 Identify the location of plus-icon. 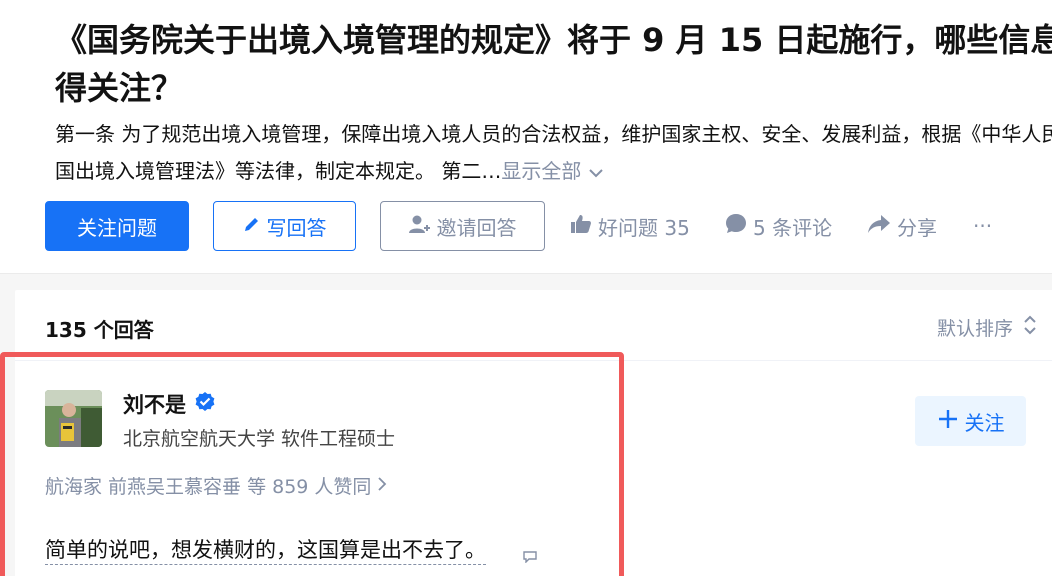
(948, 421).